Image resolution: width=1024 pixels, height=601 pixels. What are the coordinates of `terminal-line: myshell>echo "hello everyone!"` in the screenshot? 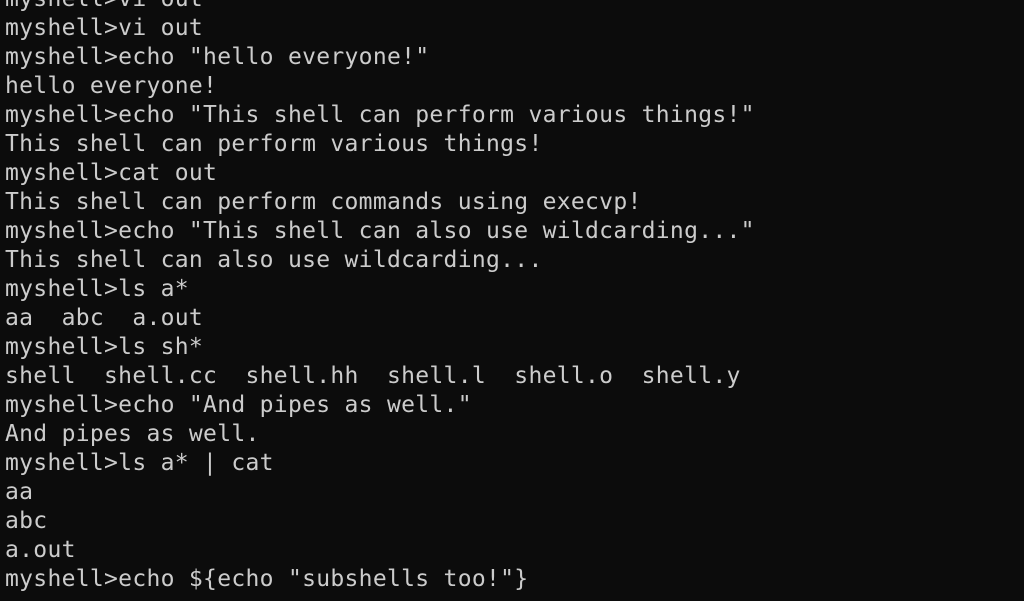 It's located at (217, 57).